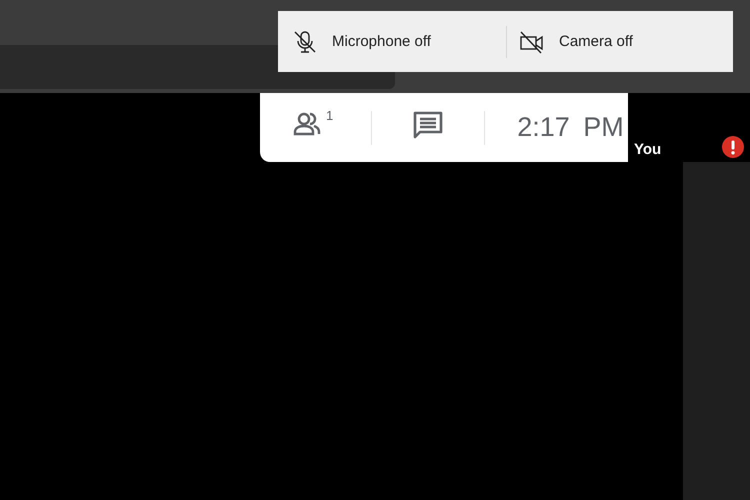  Describe the element at coordinates (570, 127) in the screenshot. I see `clock-time: 2:17 PM` at that location.